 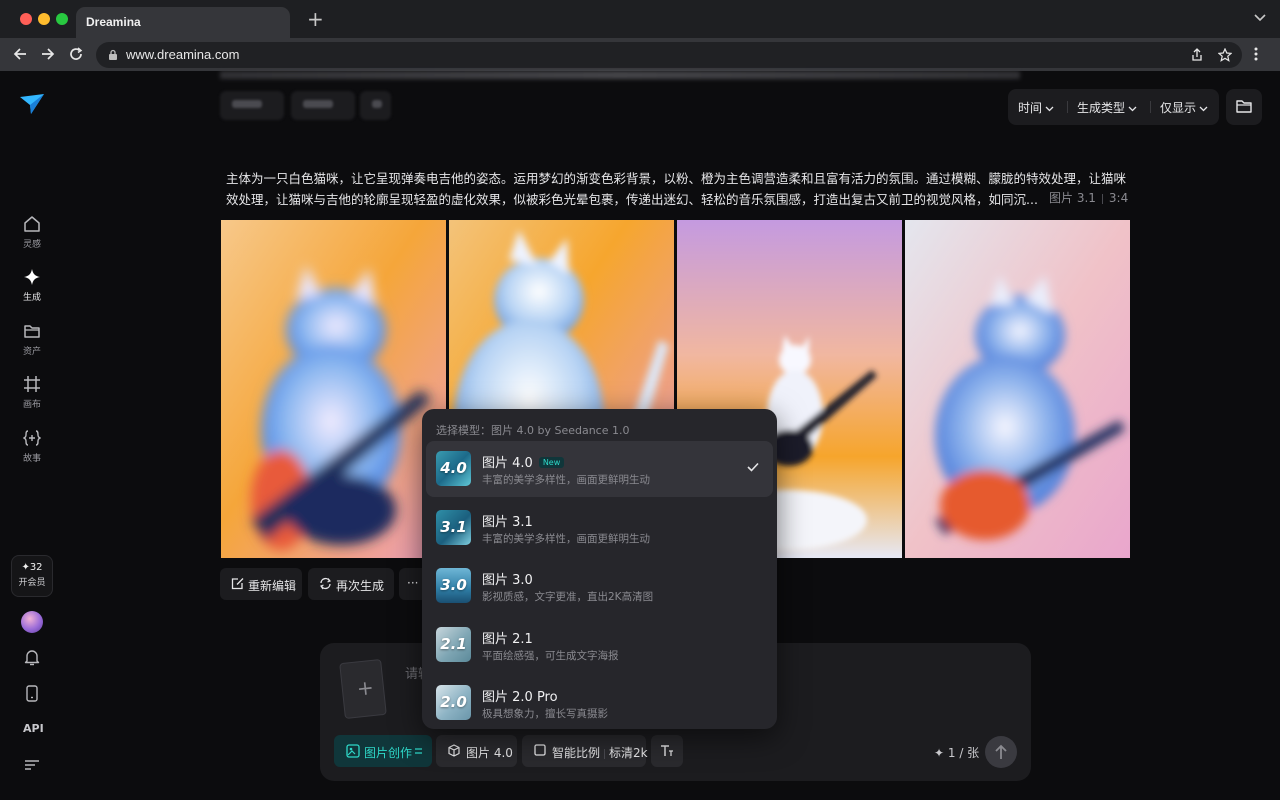 I want to click on url-text: www.dreamina.com, so click(x=183, y=54).